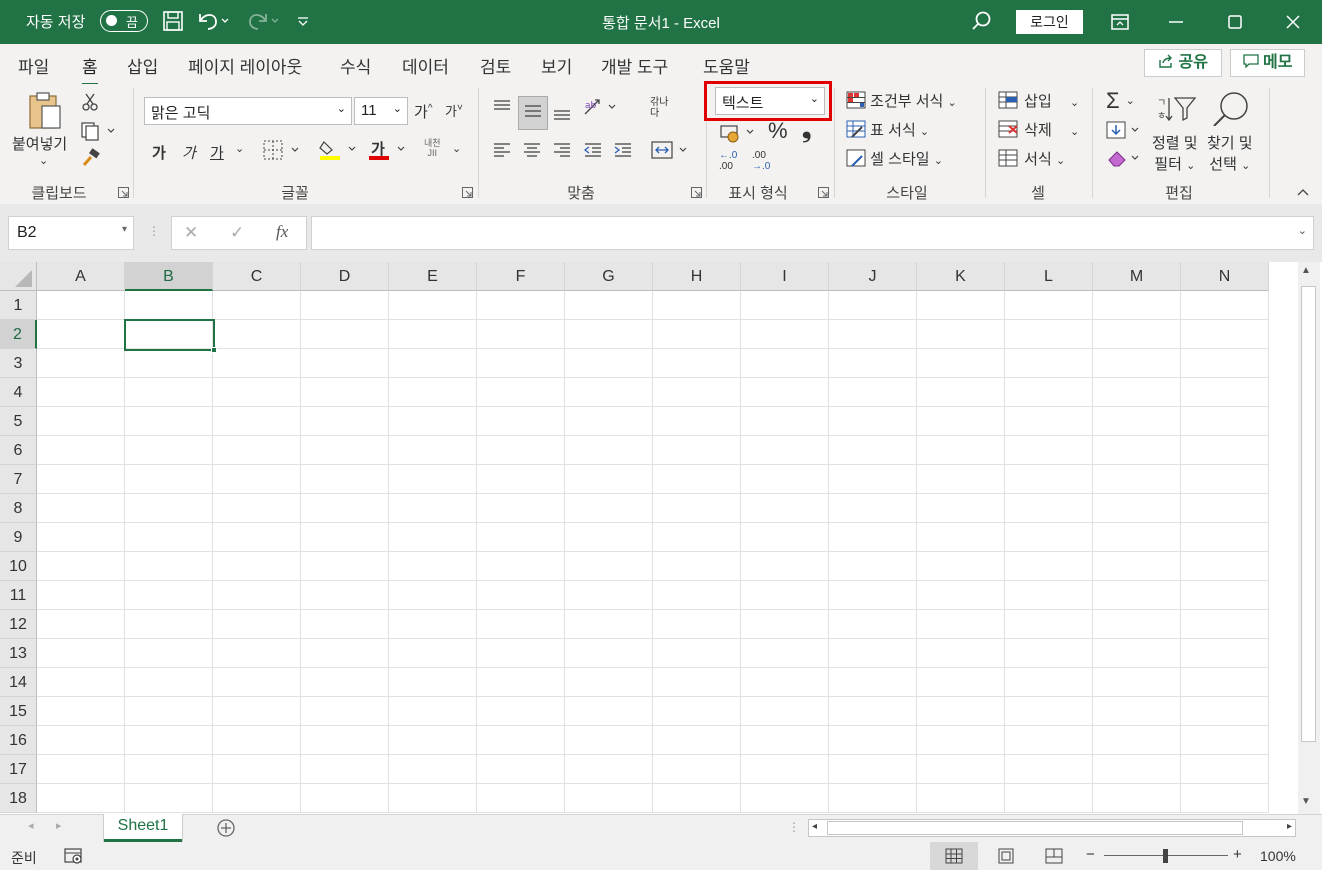  What do you see at coordinates (1309, 538) in the screenshot?
I see `vertical-scrollbar: ▲ ▼` at bounding box center [1309, 538].